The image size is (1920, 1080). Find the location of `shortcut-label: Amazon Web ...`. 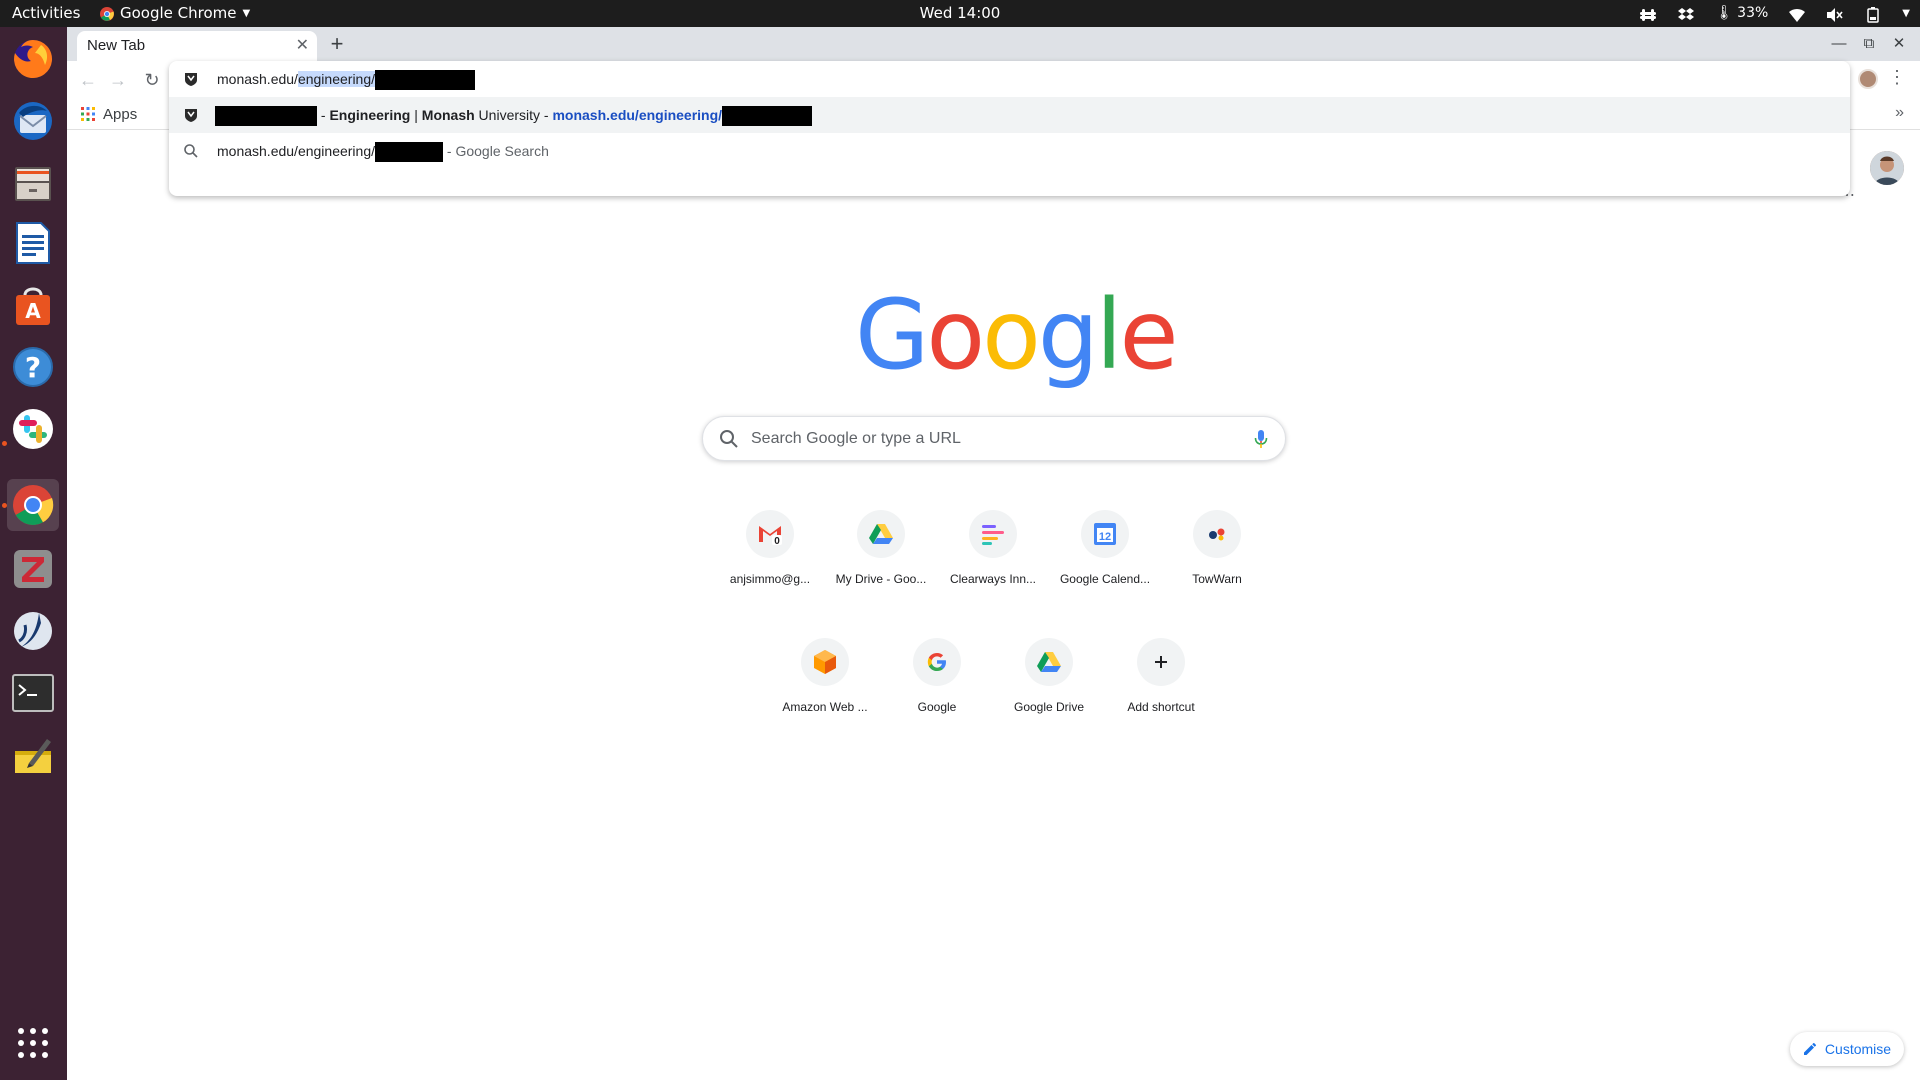

shortcut-label: Amazon Web ... is located at coordinates (825, 707).